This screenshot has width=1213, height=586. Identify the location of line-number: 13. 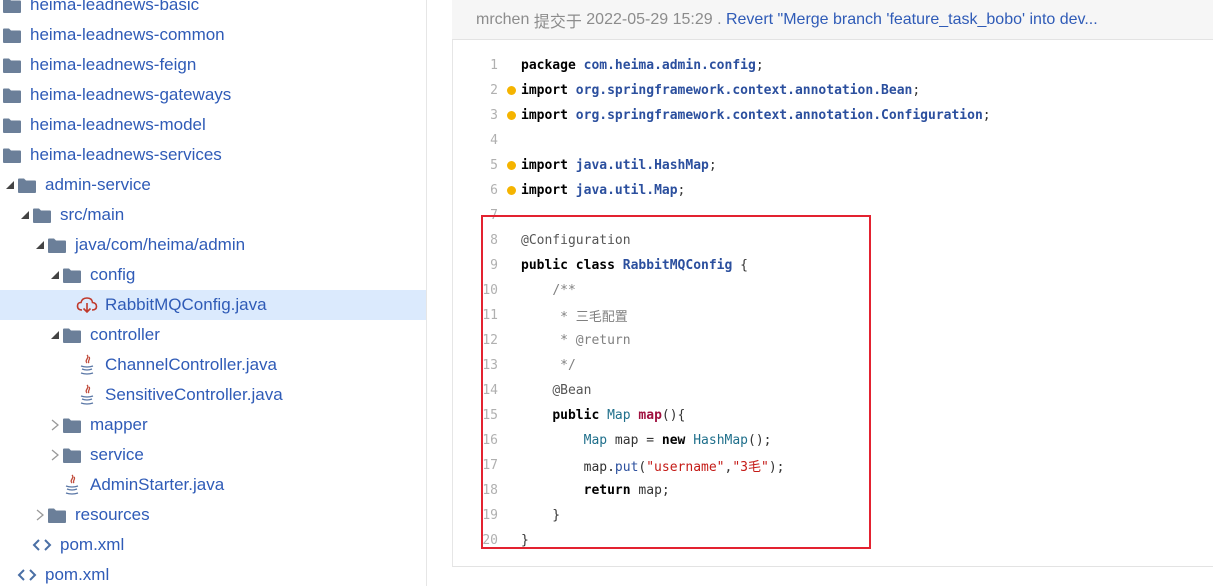
(475, 365).